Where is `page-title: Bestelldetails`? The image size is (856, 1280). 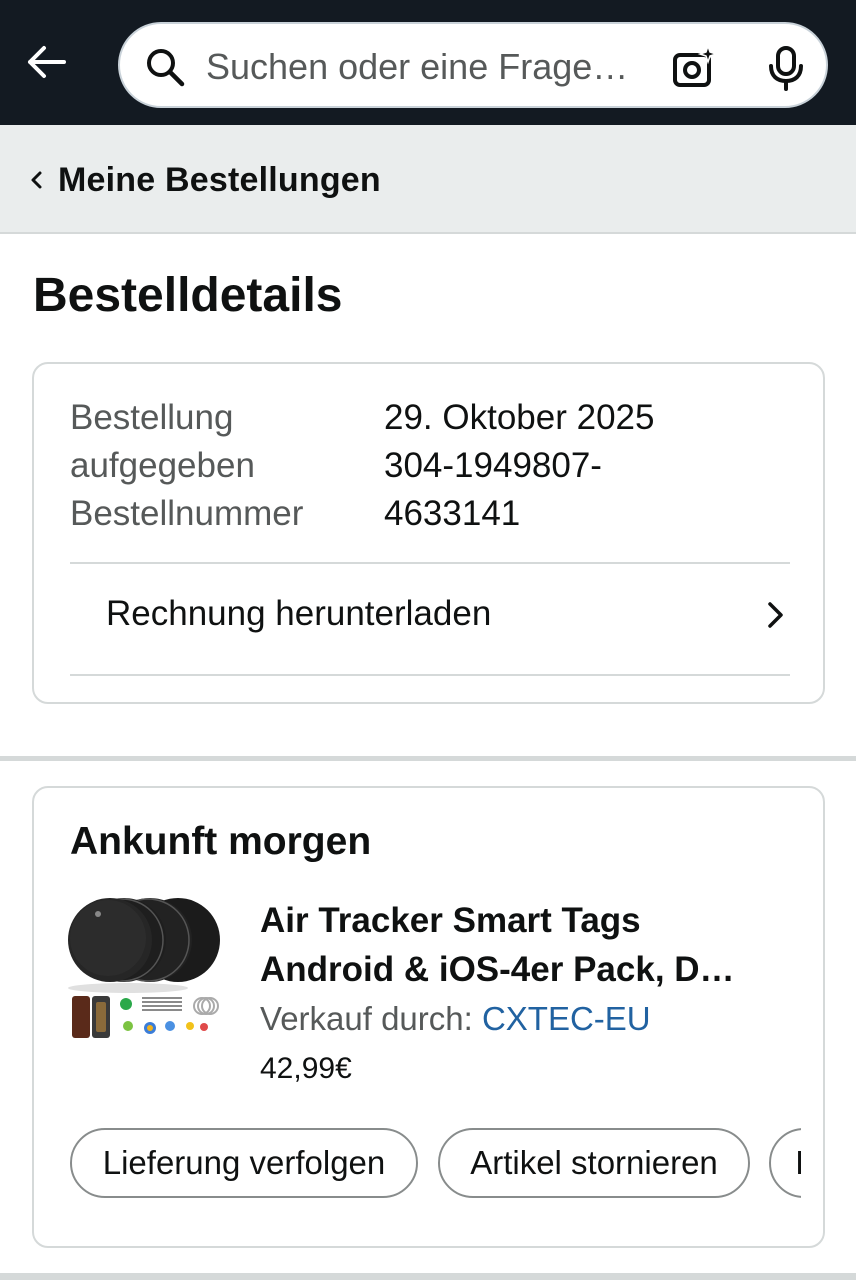
page-title: Bestelldetails is located at coordinates (188, 295).